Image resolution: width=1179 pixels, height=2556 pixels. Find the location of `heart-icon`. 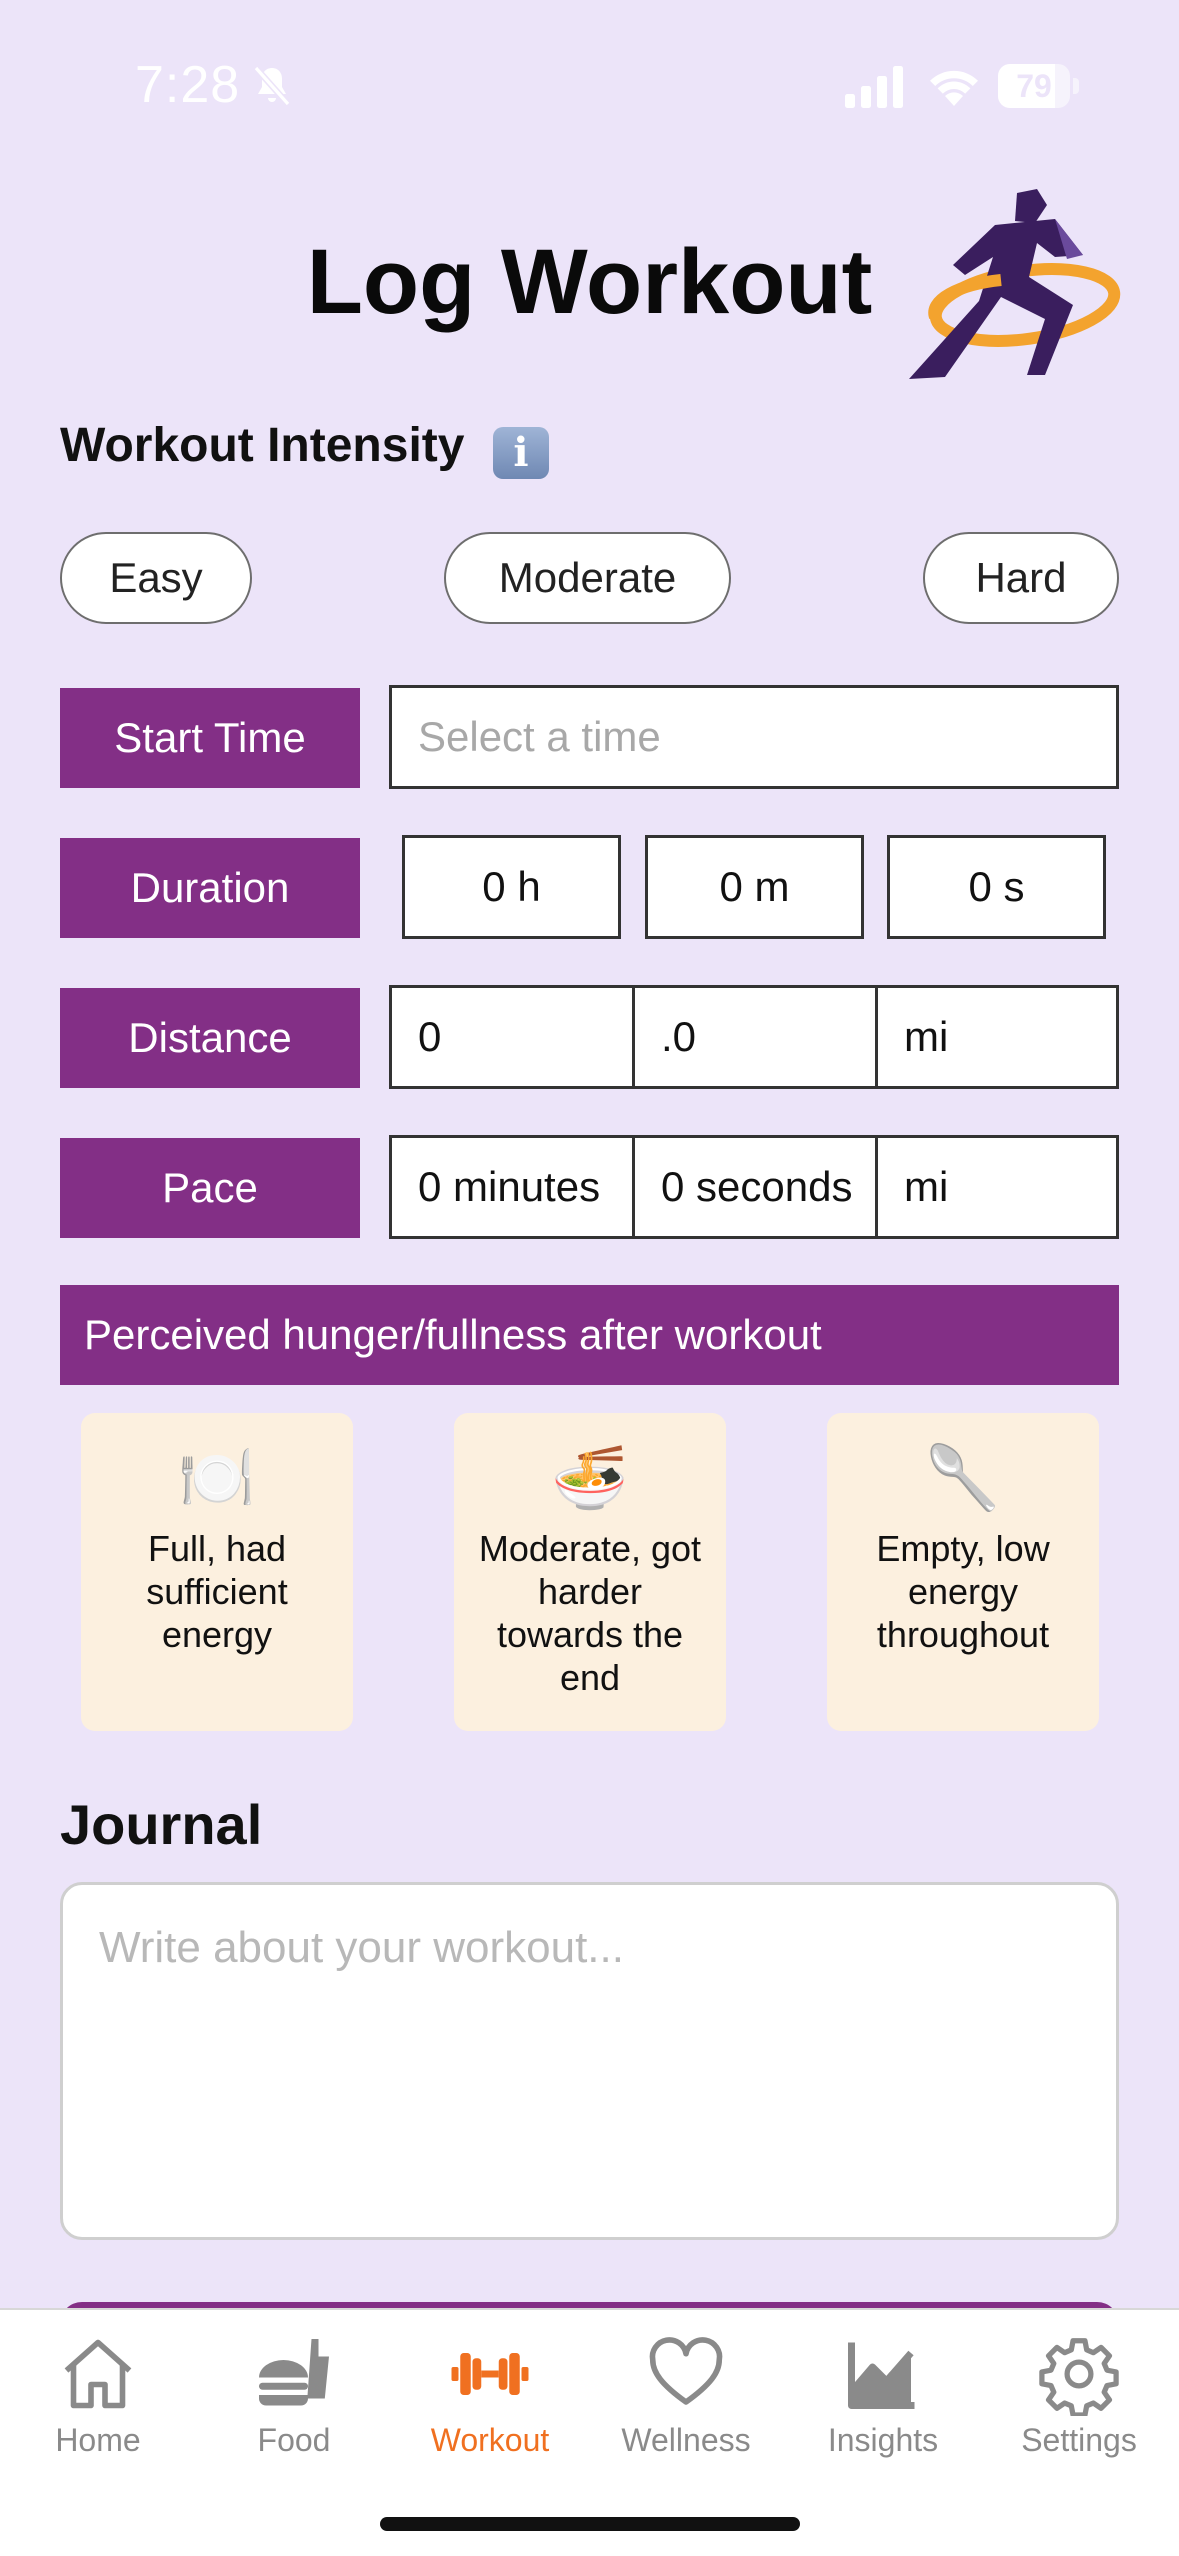

heart-icon is located at coordinates (686, 2371).